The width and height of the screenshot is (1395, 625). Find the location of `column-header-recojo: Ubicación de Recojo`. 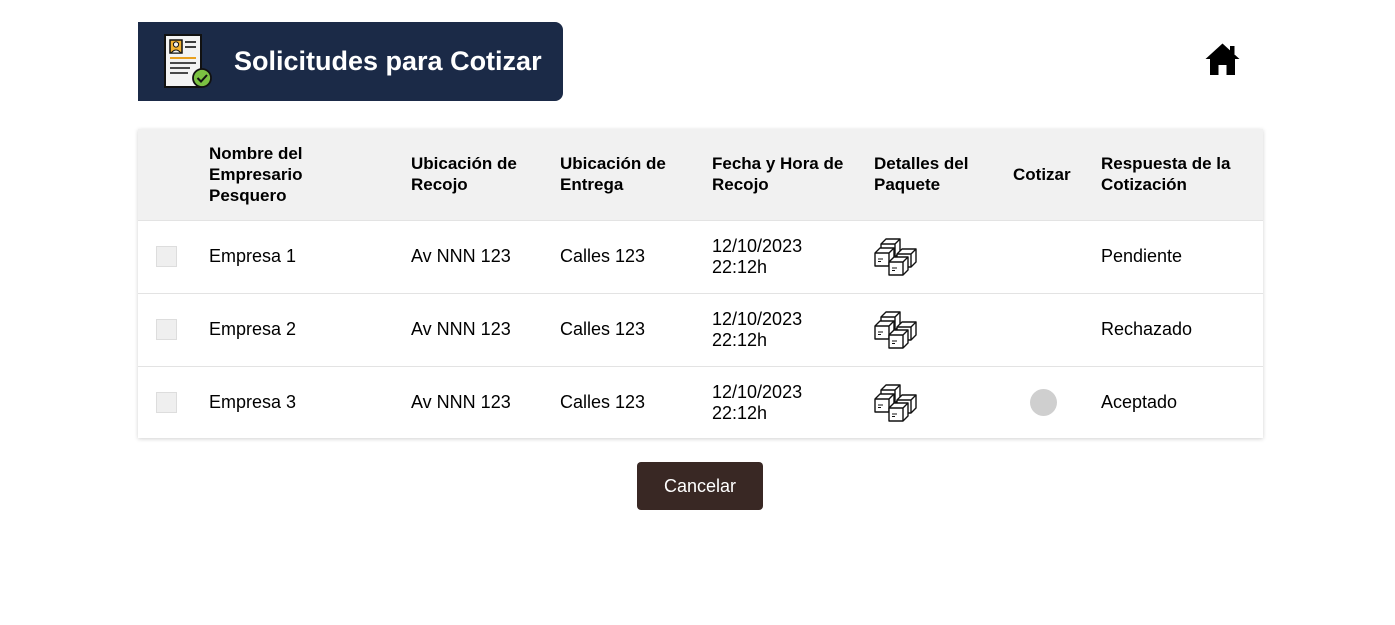

column-header-recojo: Ubicación de Recojo is located at coordinates (464, 174).